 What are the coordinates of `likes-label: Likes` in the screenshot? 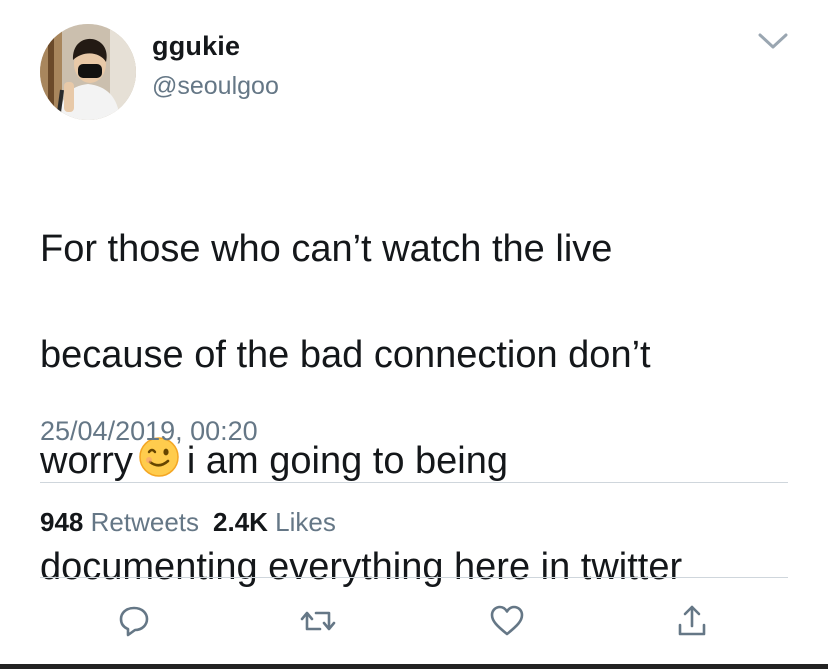 It's located at (305, 522).